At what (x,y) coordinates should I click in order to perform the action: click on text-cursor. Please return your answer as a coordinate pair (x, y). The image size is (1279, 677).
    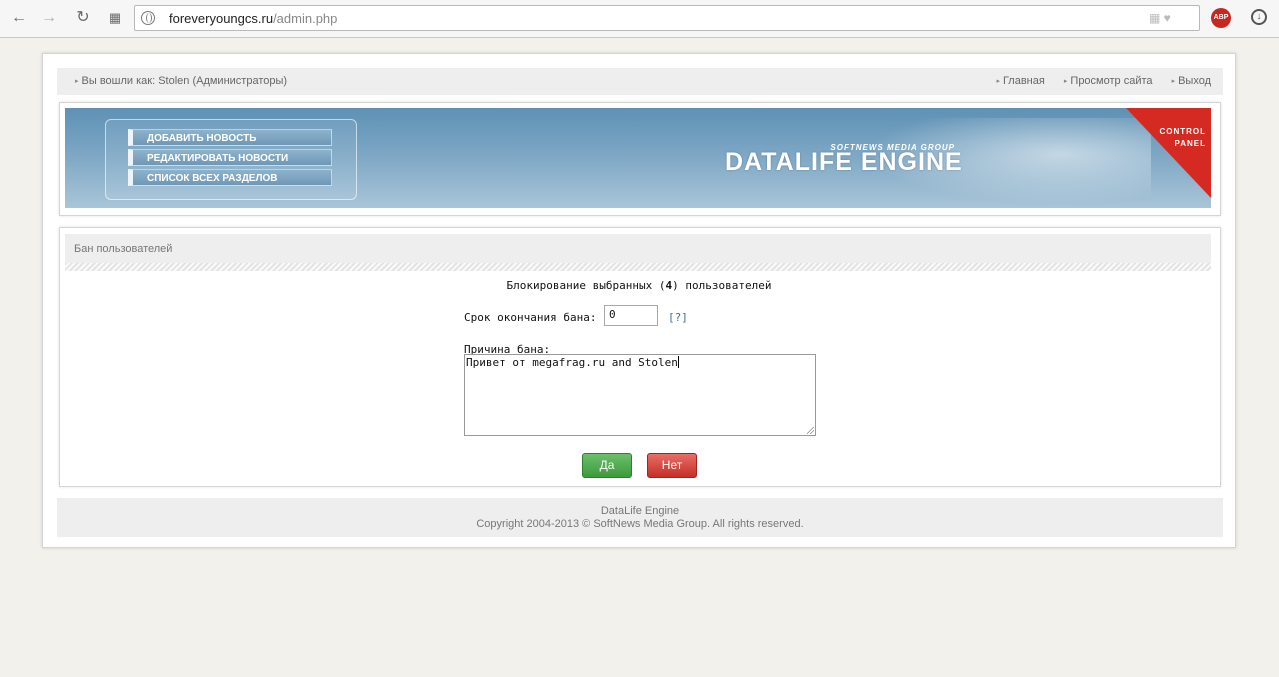
    Looking at the image, I should click on (678, 362).